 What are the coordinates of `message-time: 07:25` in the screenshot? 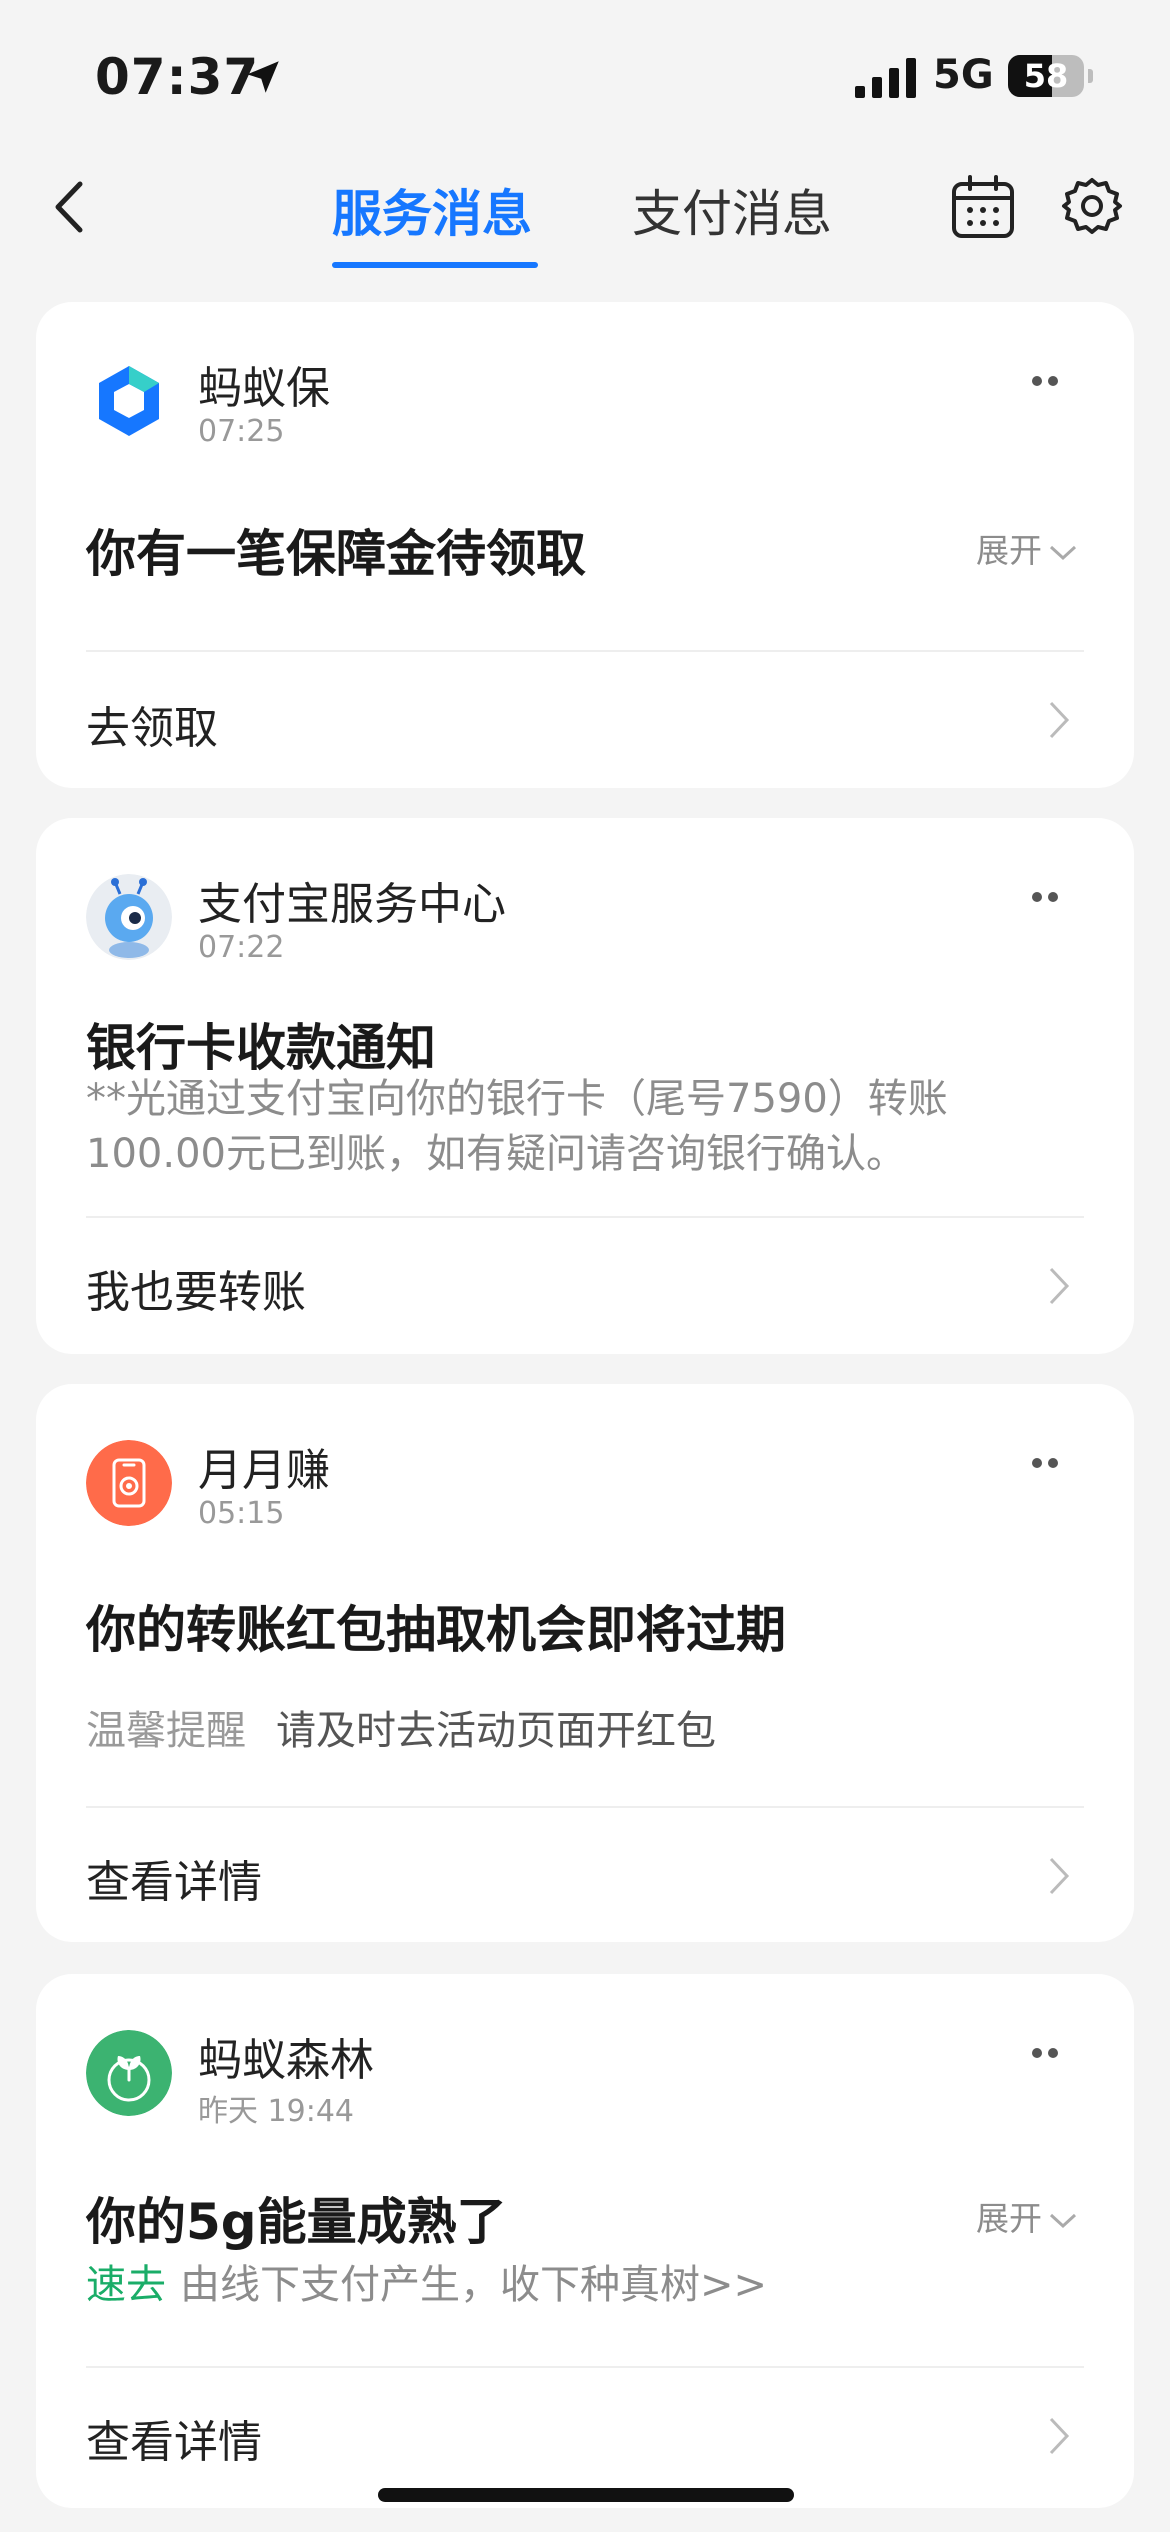 It's located at (241, 431).